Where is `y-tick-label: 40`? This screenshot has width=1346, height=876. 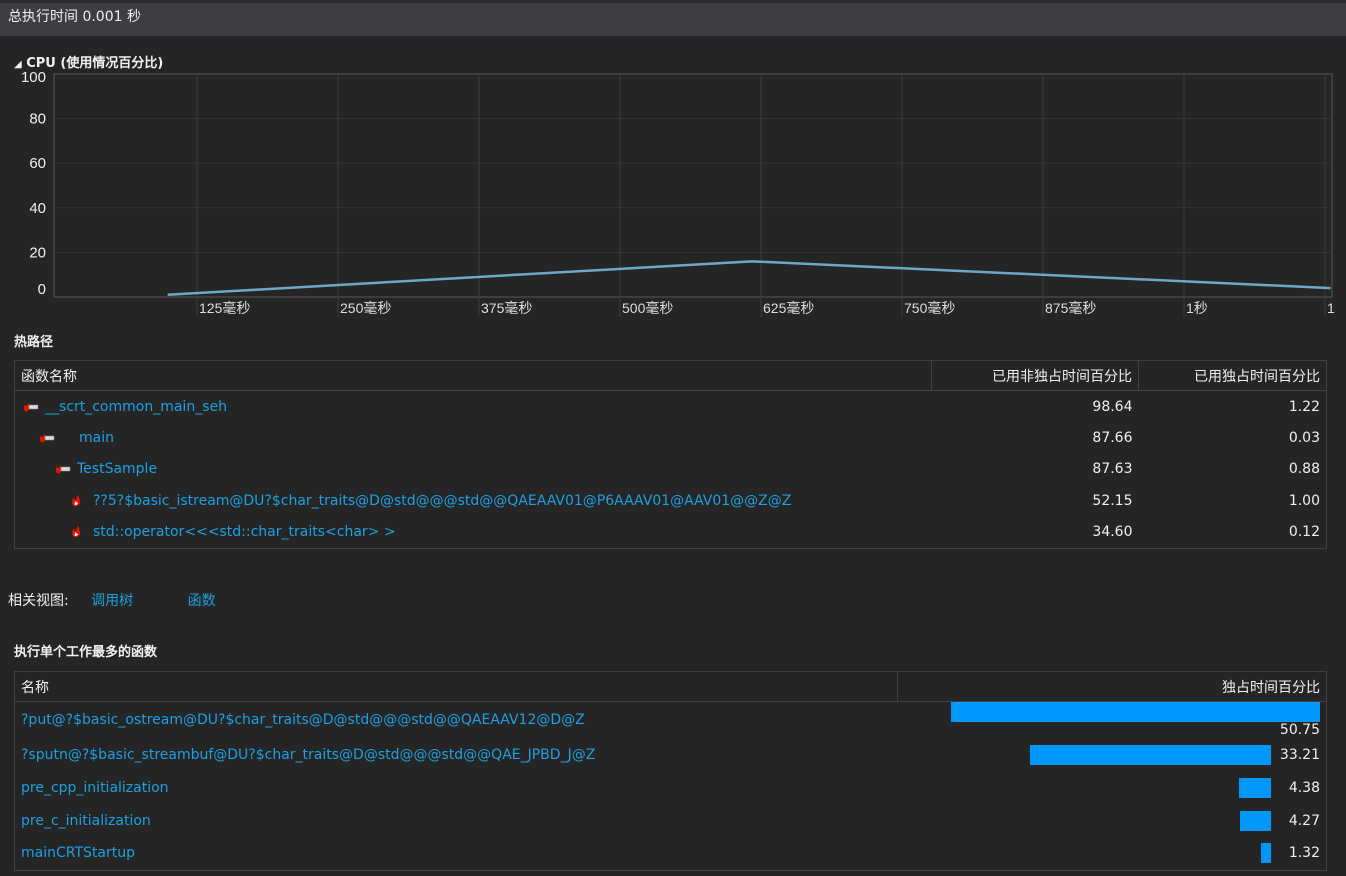
y-tick-label: 40 is located at coordinates (37, 208).